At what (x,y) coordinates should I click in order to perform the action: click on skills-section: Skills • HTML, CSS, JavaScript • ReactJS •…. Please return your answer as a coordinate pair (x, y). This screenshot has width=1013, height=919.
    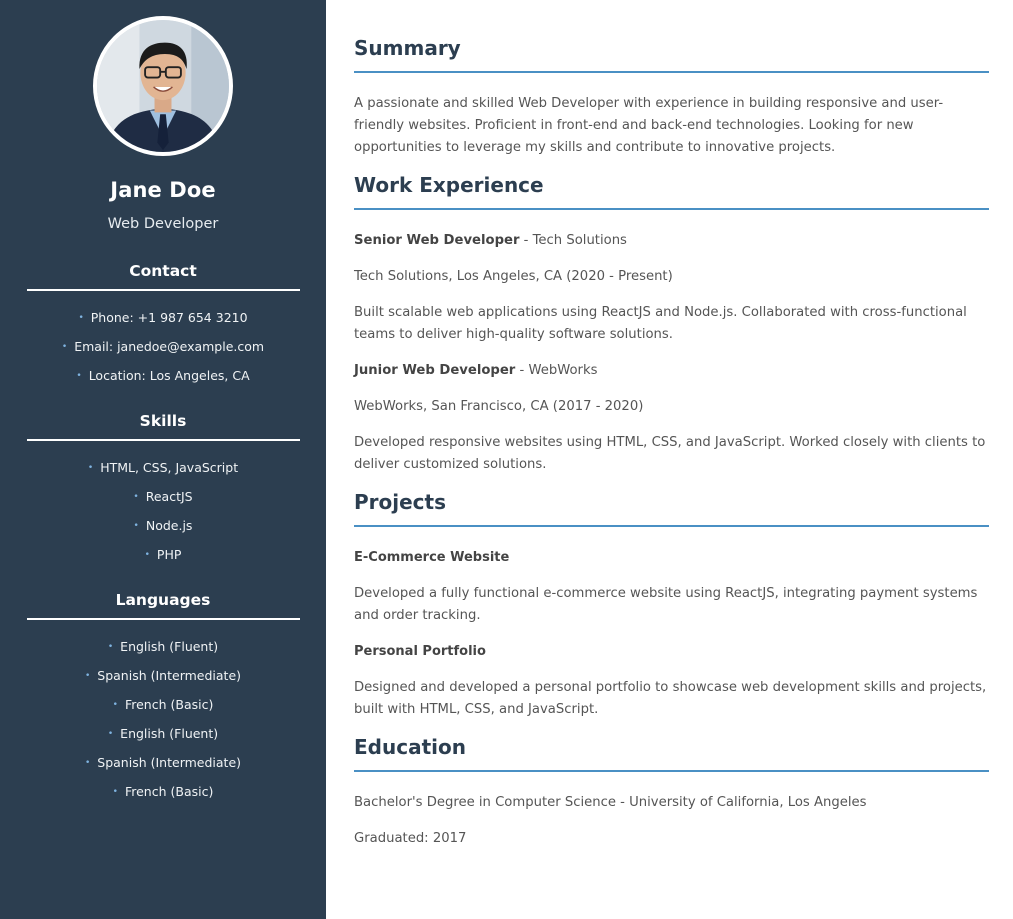
    Looking at the image, I should click on (163, 490).